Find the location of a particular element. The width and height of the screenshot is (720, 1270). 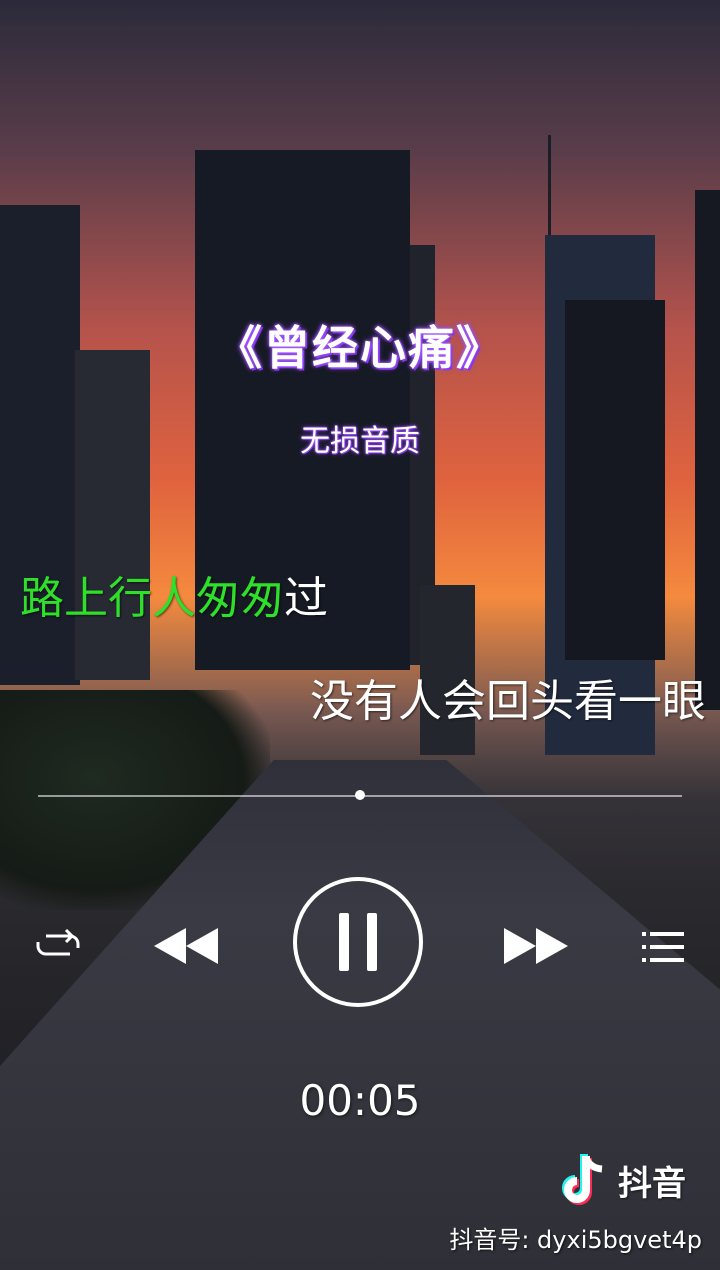

repeat-icon is located at coordinates (58, 945).